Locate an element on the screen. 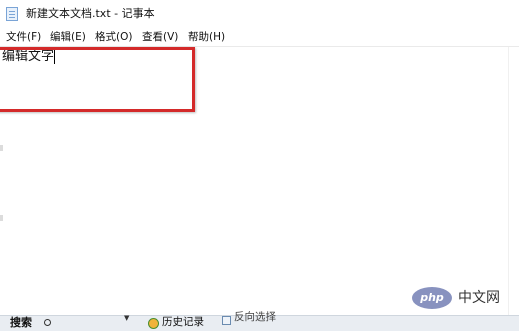 Image resolution: width=519 pixels, height=331 pixels. php-logo-icon: php is located at coordinates (432, 298).